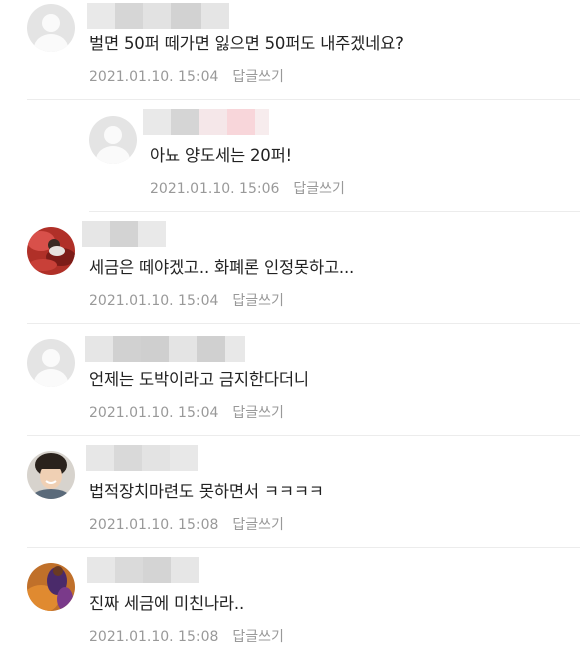 This screenshot has width=580, height=646. What do you see at coordinates (166, 603) in the screenshot?
I see `comment-text: 진짜 세금에 미친나라..` at bounding box center [166, 603].